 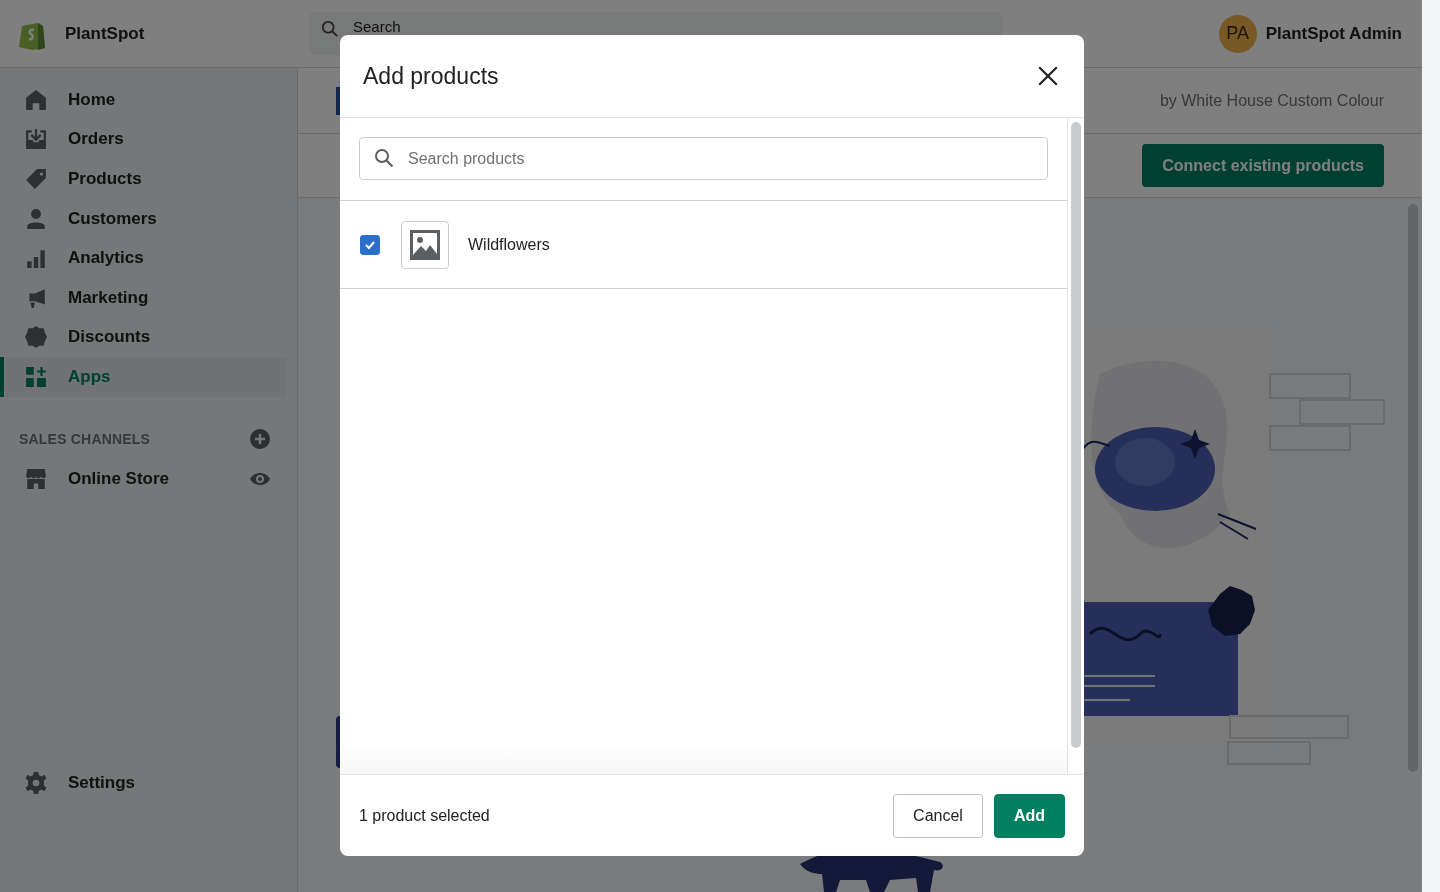 What do you see at coordinates (431, 76) in the screenshot?
I see `dialog-title: Add products` at bounding box center [431, 76].